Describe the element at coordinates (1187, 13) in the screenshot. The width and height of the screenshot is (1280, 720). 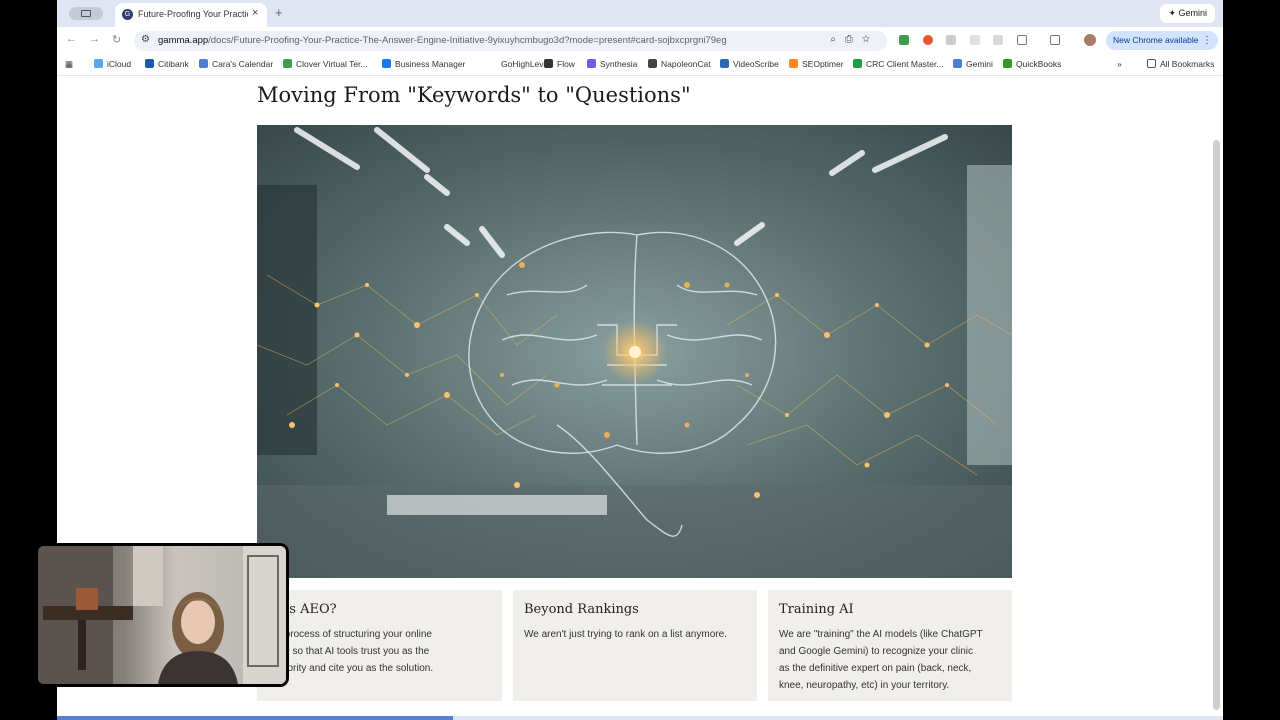
I see `gemini-button: ✦ Gemini` at that location.